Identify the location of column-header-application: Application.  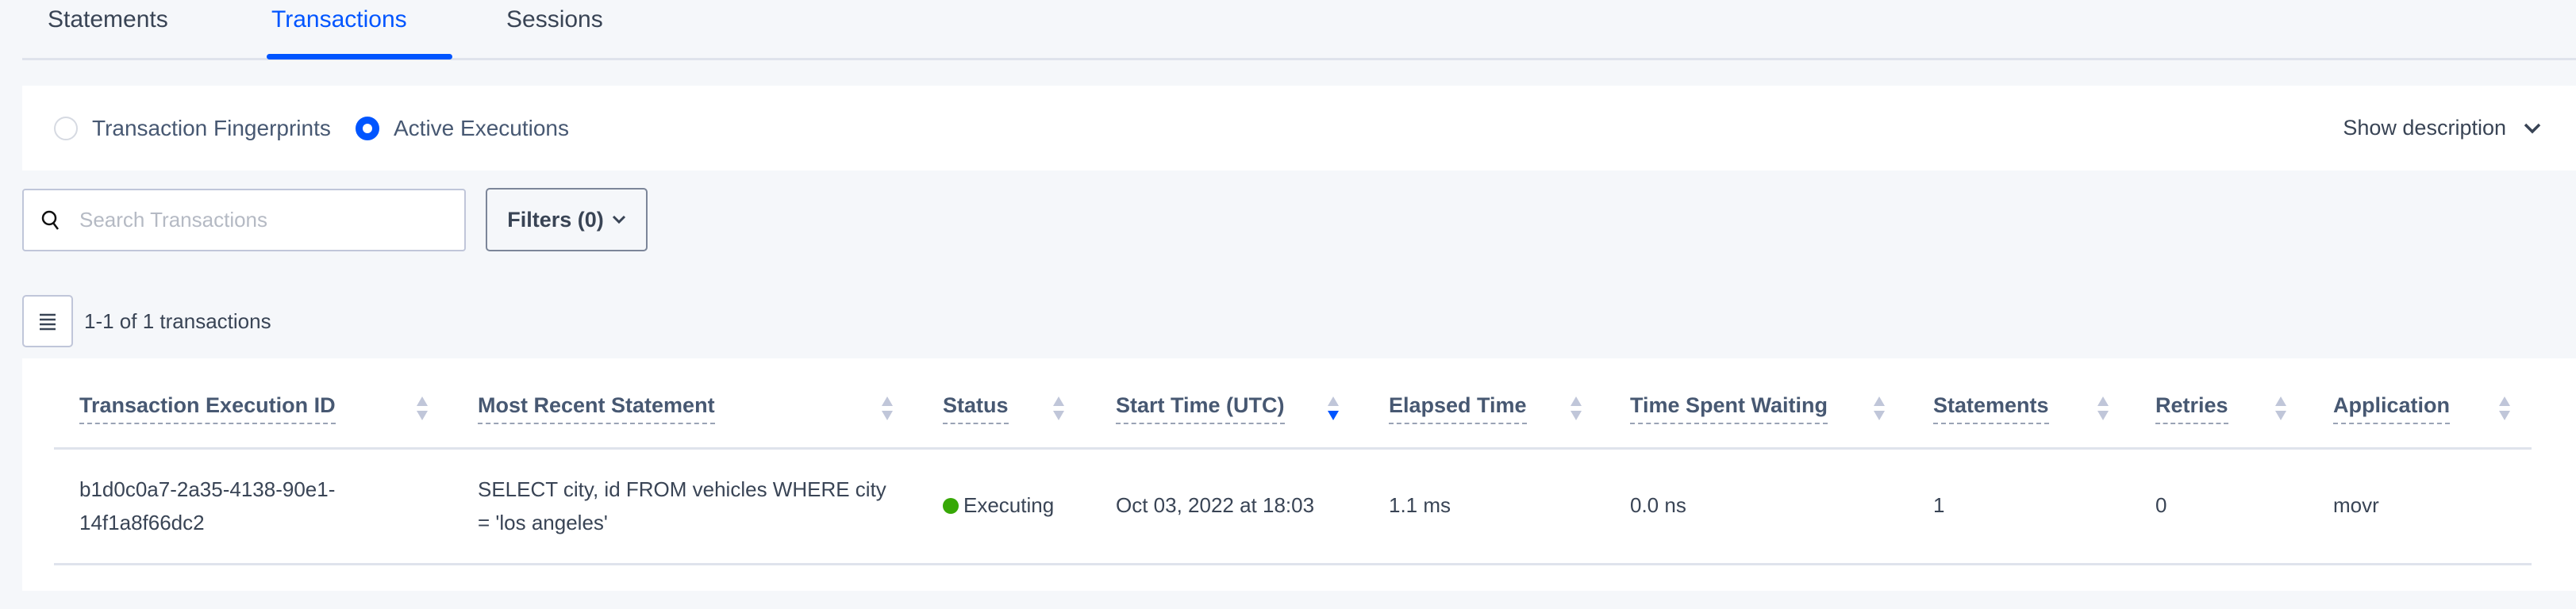
(2391, 408).